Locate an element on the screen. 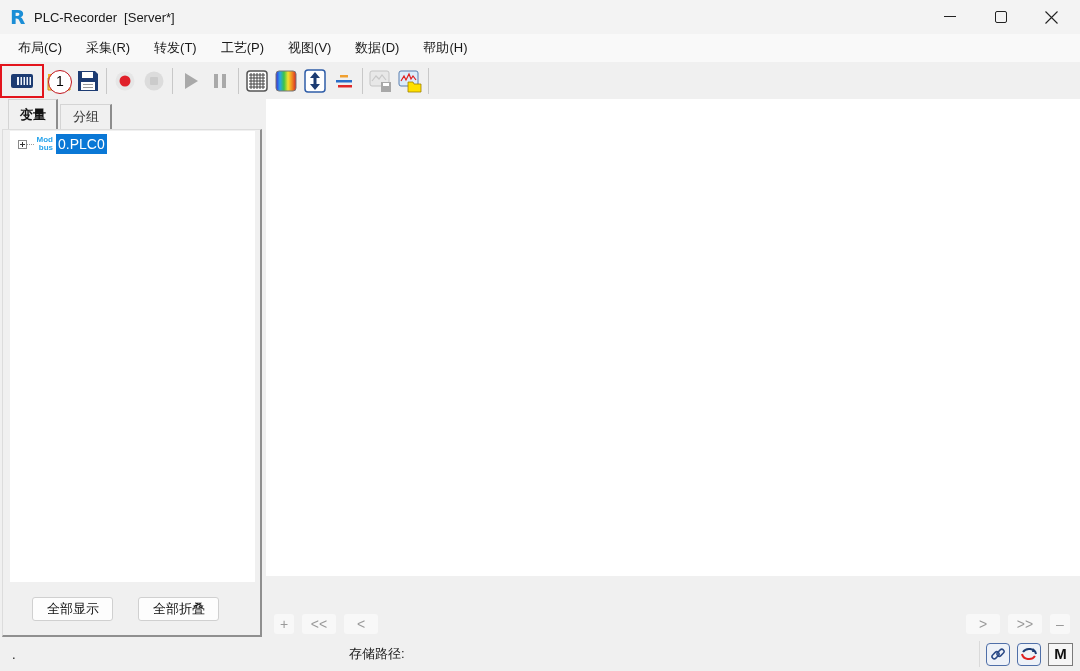 The height and width of the screenshot is (671, 1080). tree-item: 0.PLC0 is located at coordinates (81, 144).